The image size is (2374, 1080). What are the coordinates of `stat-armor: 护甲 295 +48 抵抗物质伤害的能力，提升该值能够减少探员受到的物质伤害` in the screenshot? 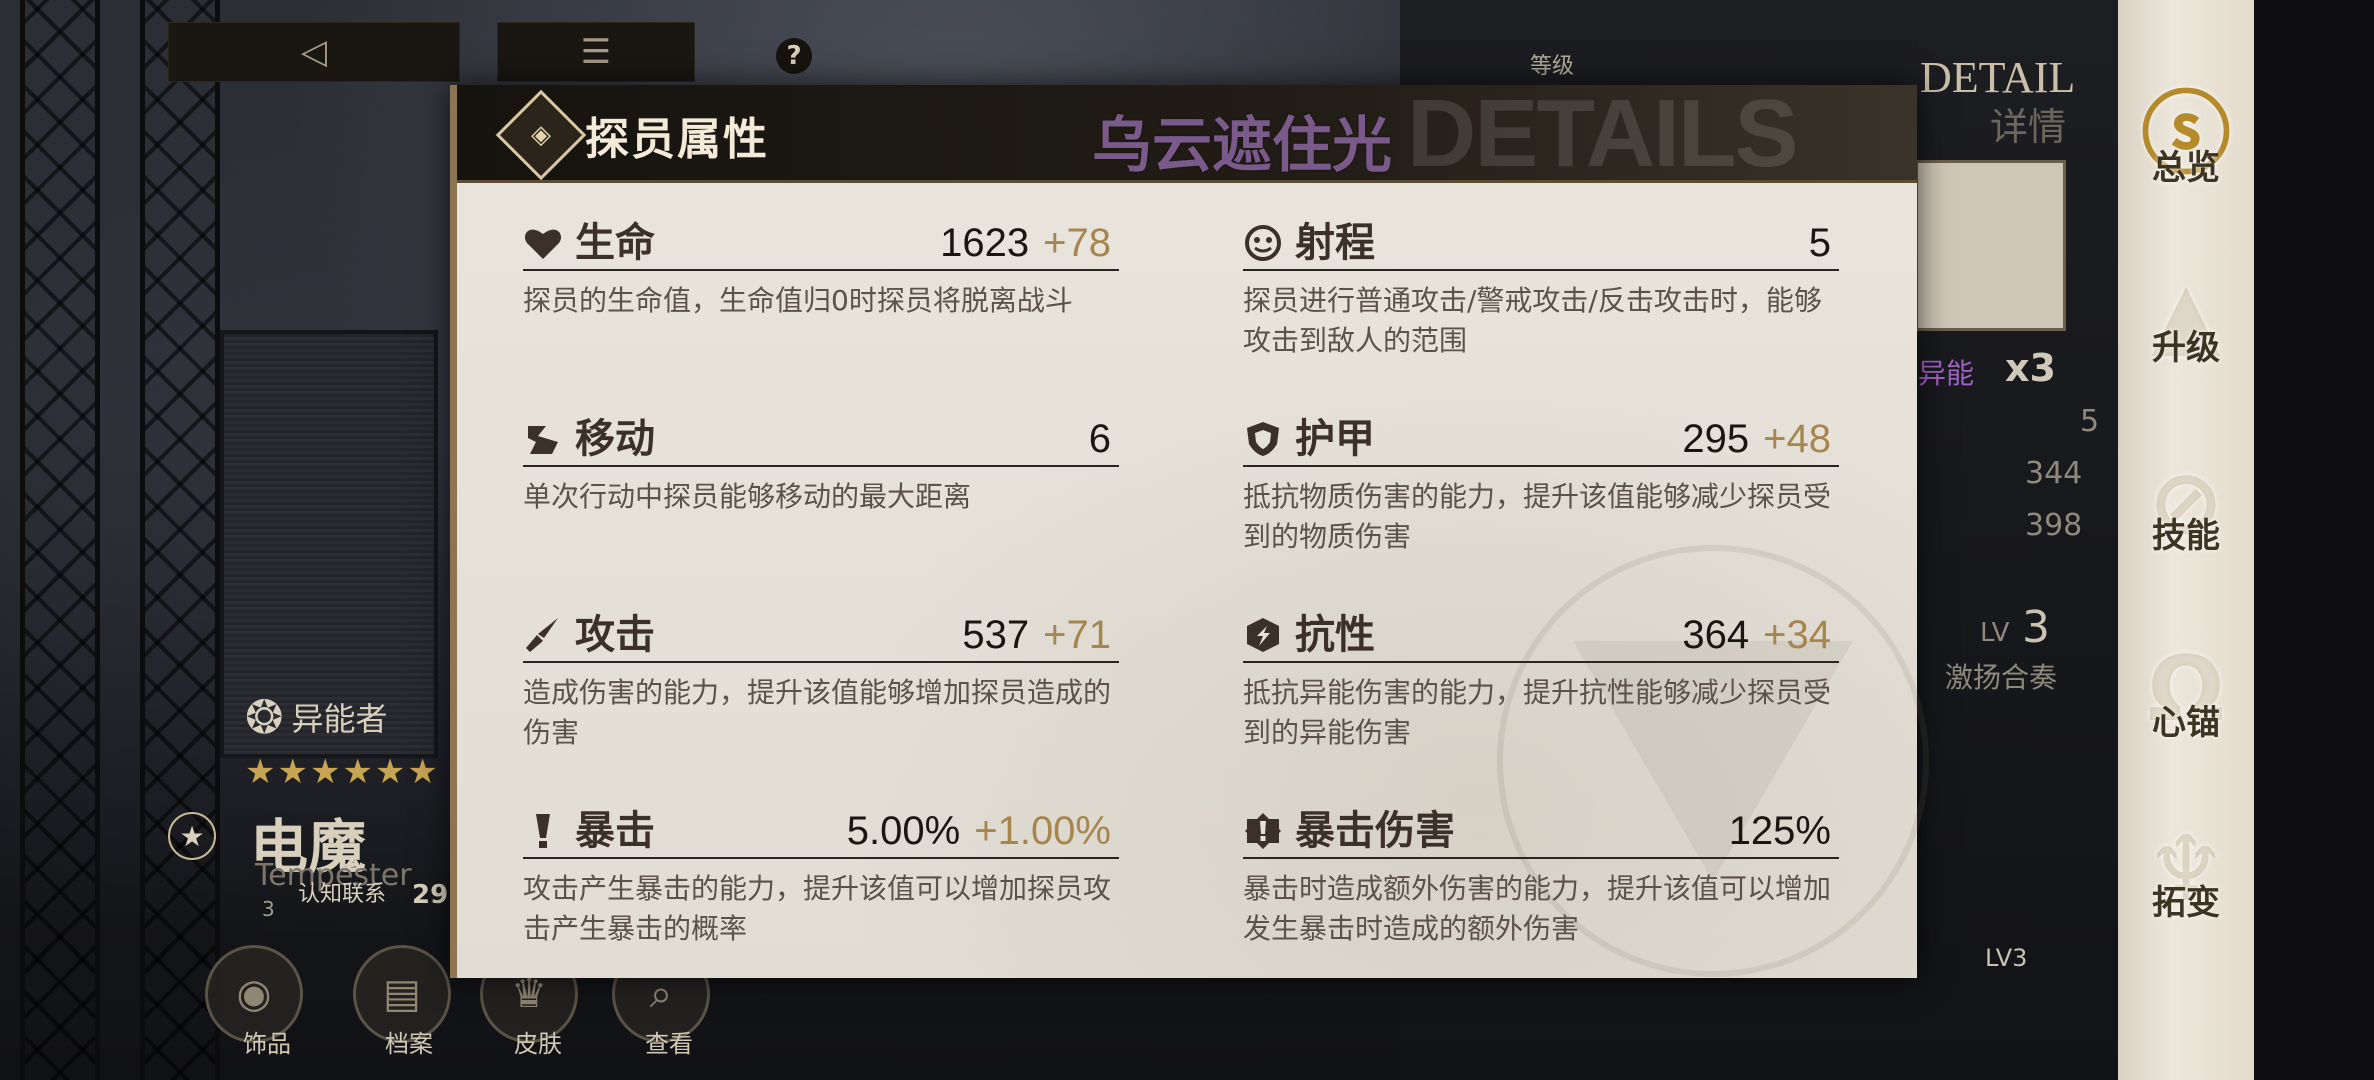 It's located at (1541, 485).